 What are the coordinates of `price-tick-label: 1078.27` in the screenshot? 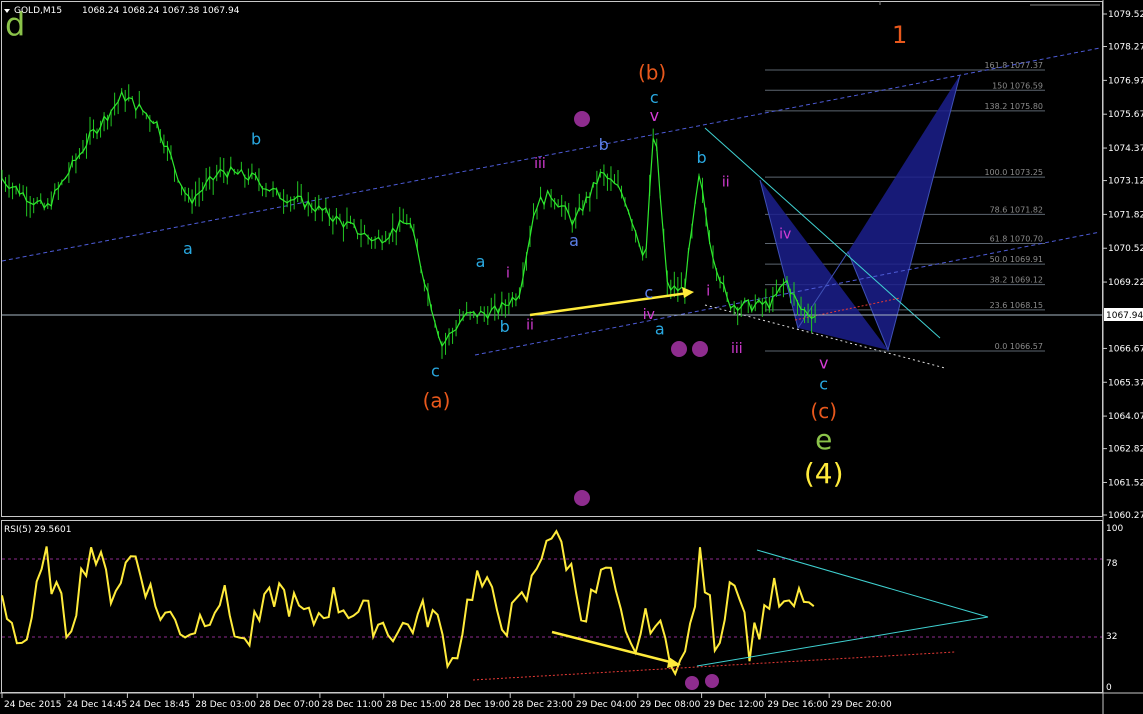 It's located at (1125, 48).